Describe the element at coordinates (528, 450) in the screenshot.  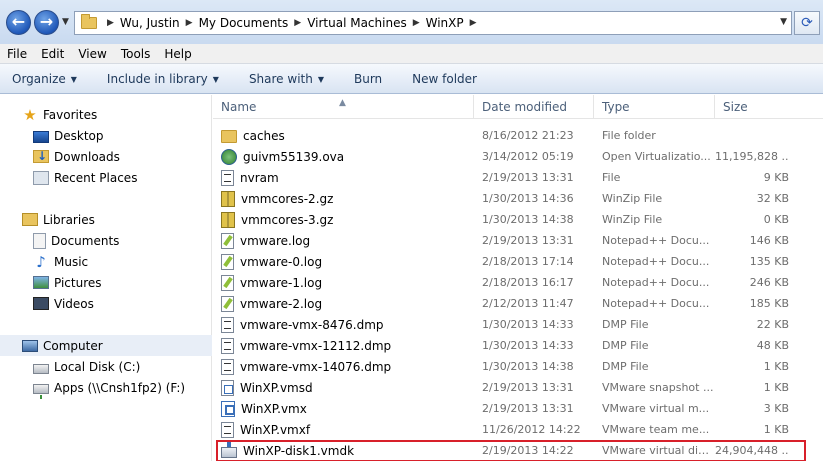
I see `file-date: 2/19/2013 14:22` at that location.